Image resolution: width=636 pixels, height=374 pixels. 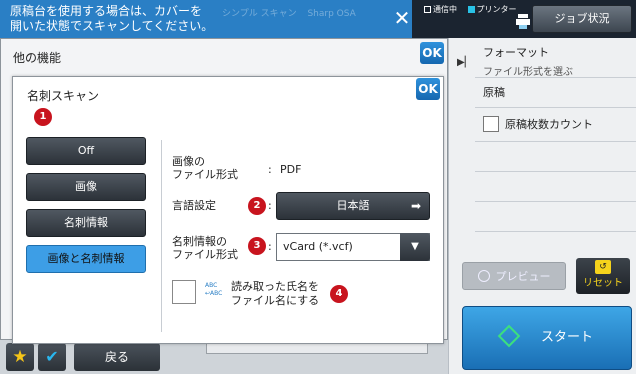 I want to click on image-format-label-line1: 画像の, so click(x=188, y=161).